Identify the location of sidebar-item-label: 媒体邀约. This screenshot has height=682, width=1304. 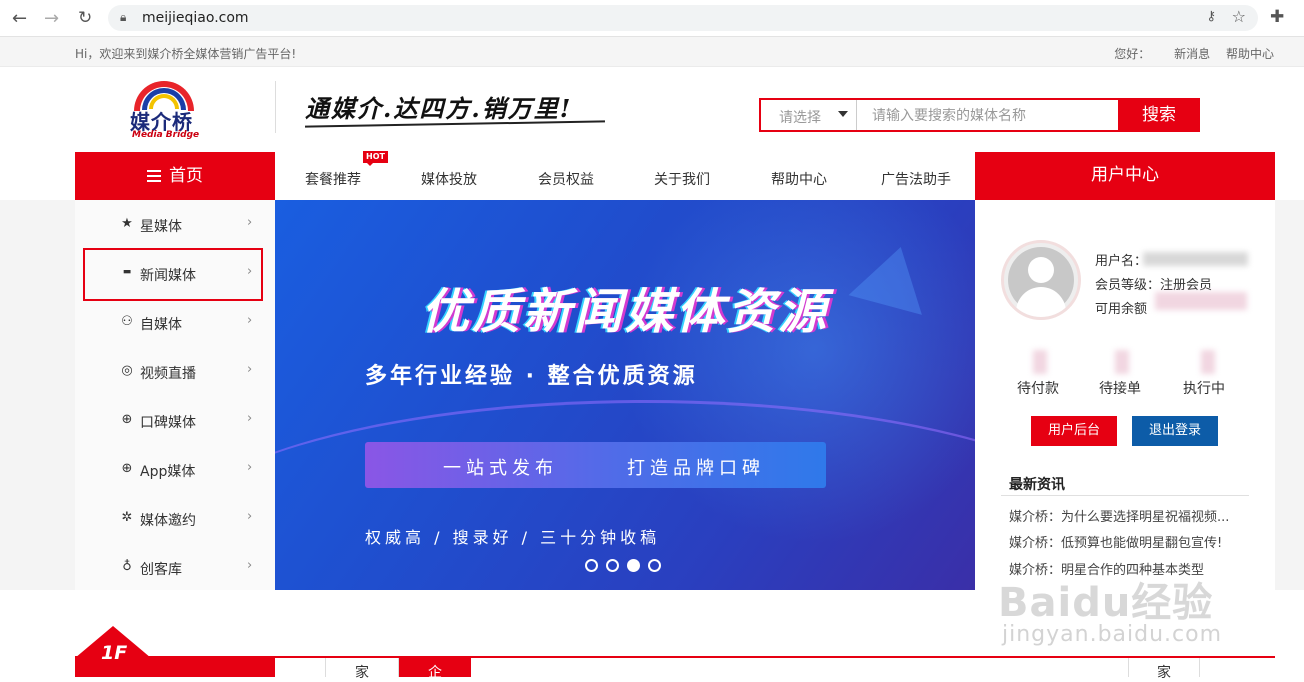
(168, 521).